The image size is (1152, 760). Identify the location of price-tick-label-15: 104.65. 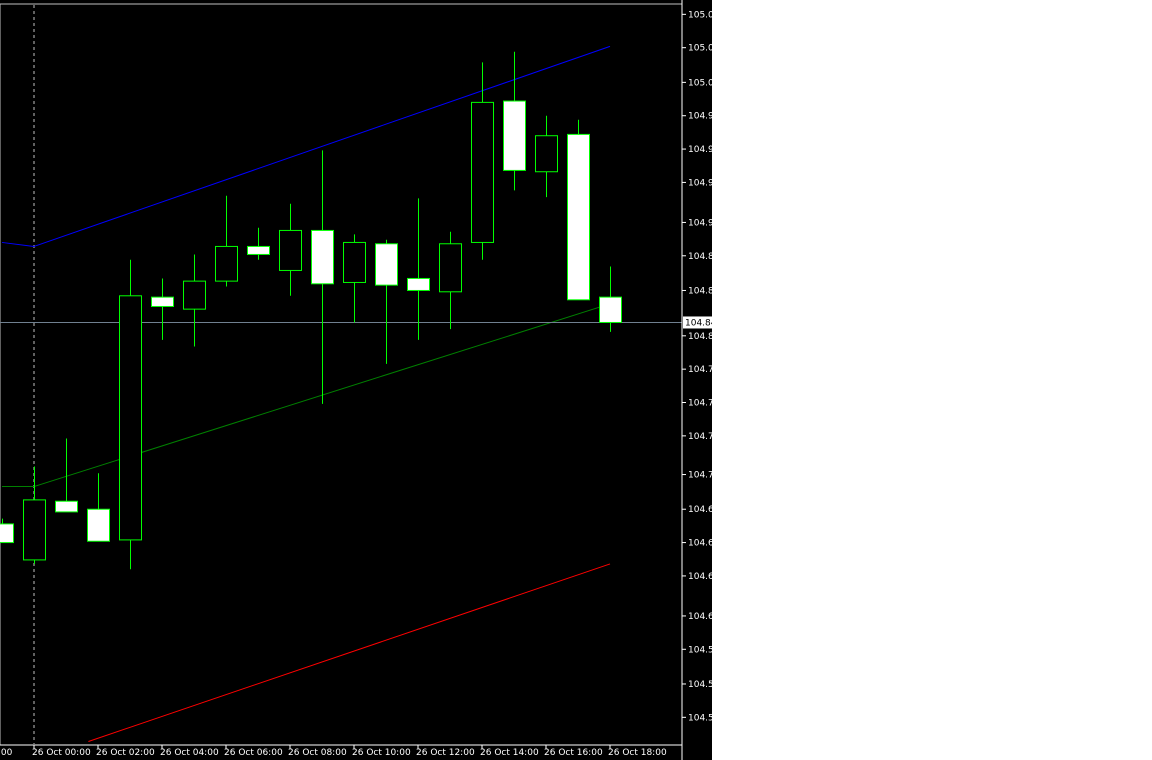
(700, 544).